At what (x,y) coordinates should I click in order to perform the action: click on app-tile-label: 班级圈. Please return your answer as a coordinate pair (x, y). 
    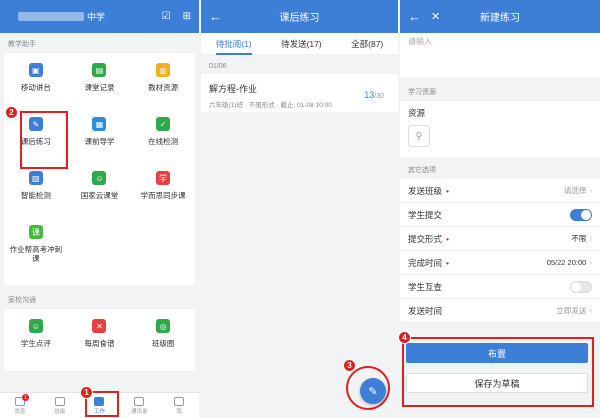
    Looking at the image, I should click on (163, 343).